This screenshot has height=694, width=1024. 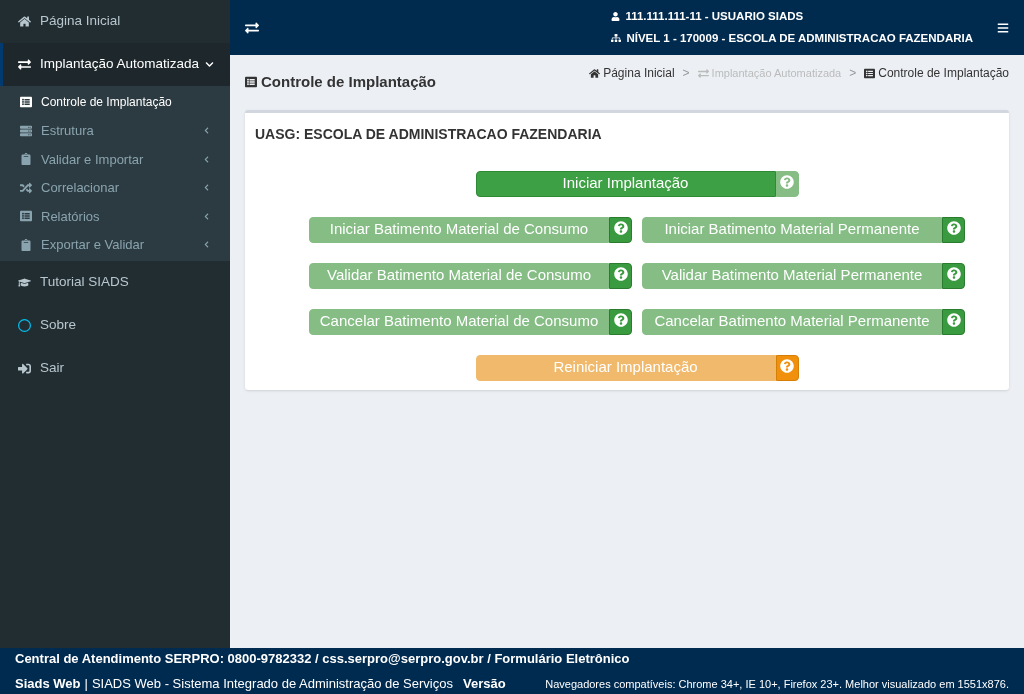 I want to click on user-name: 111.111.111-11 - USUARIO SIADS, so click(x=714, y=17).